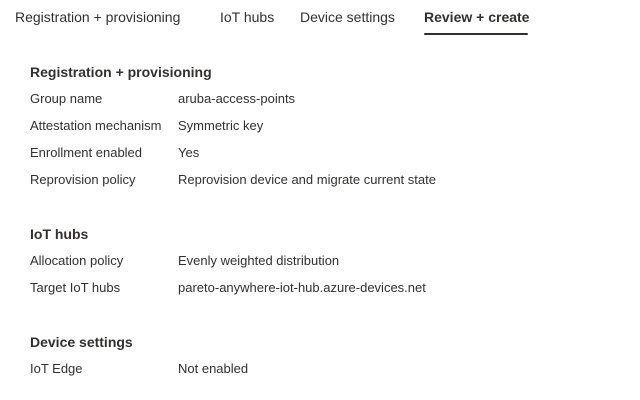 This screenshot has width=640, height=400. Describe the element at coordinates (221, 125) in the screenshot. I see `value-attestation-mechanism: Symmetric key` at that location.